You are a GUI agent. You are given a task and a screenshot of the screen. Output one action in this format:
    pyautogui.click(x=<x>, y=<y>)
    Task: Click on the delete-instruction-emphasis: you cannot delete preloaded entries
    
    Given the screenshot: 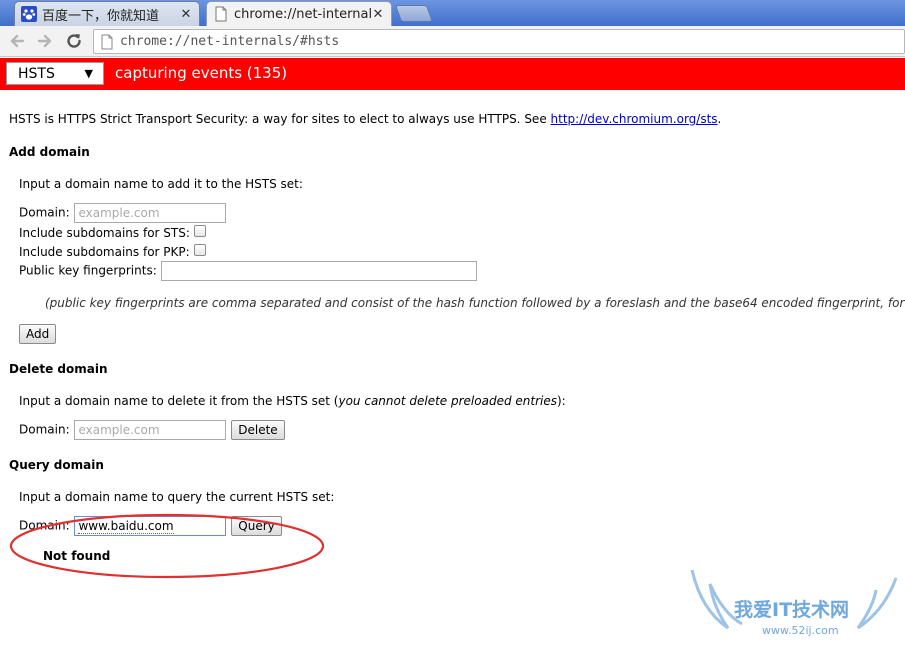 What is the action you would take?
    pyautogui.click(x=447, y=401)
    